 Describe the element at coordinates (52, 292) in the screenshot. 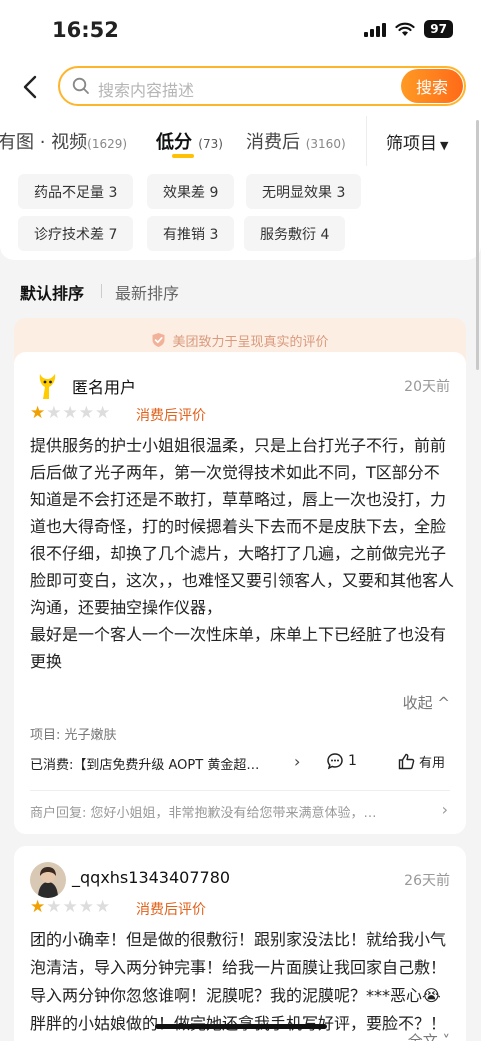

I see `sort-default: 默认排序` at that location.